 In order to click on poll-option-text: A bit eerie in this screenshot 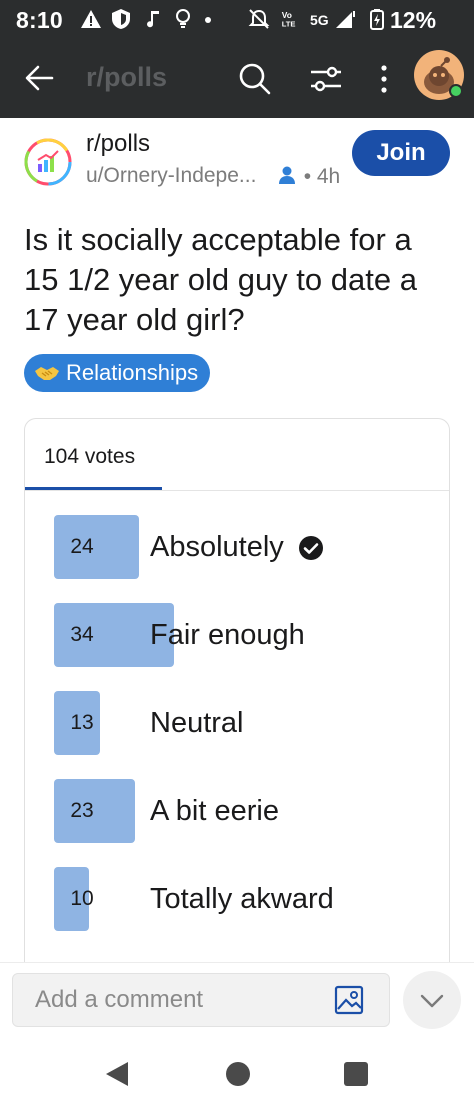, I will do `click(214, 811)`.